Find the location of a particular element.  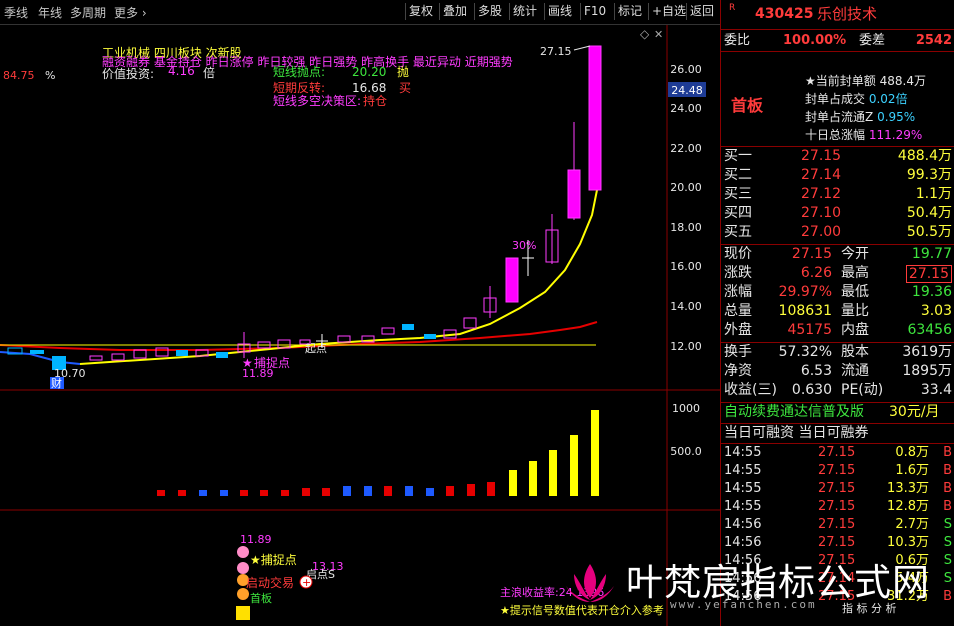

bid-price: 27.10 is located at coordinates (821, 213).